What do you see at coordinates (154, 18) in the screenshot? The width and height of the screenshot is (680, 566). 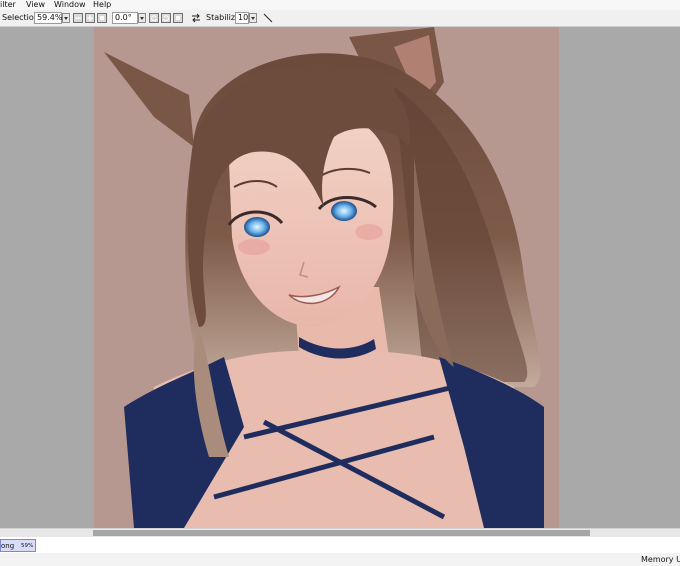 I see `rotate-left-icon` at bounding box center [154, 18].